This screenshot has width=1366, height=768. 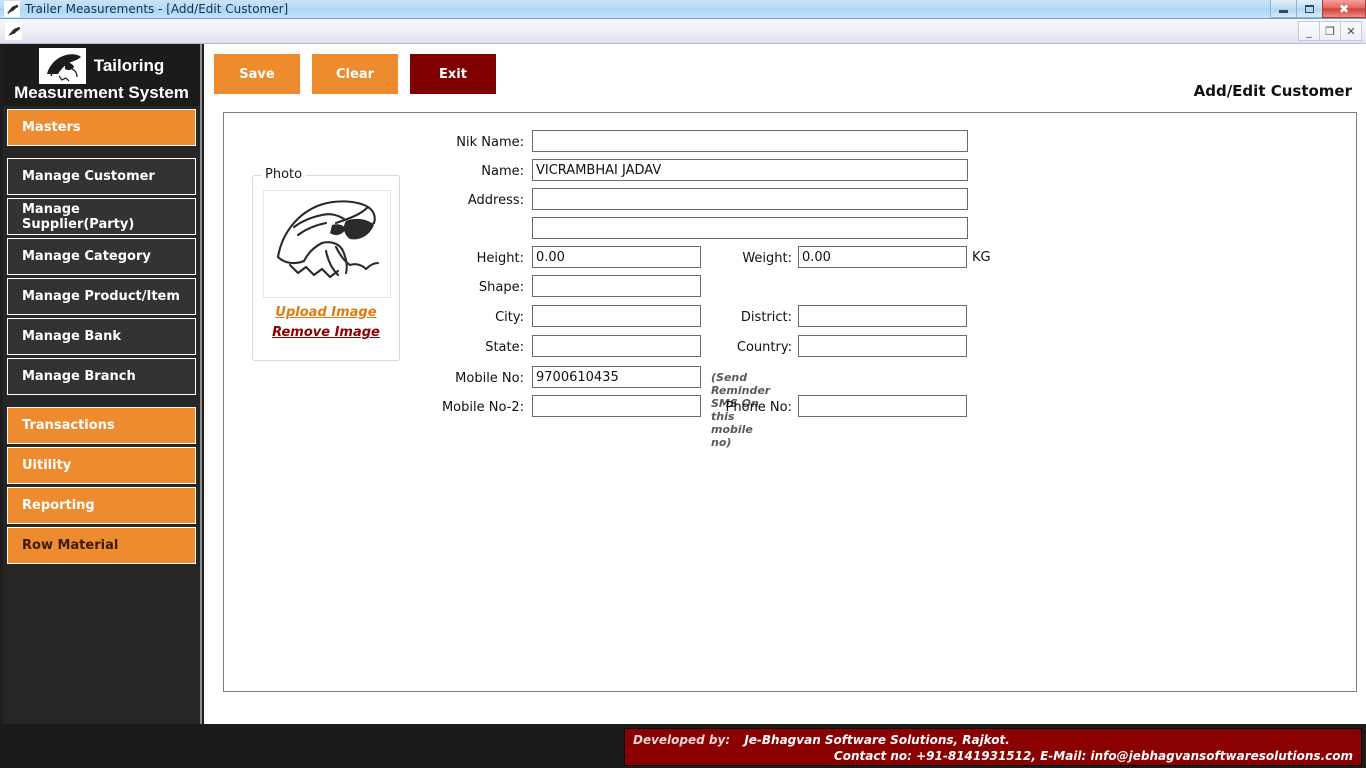 I want to click on sidebar-item-manage-product: Manage Product/Item, so click(x=101, y=296).